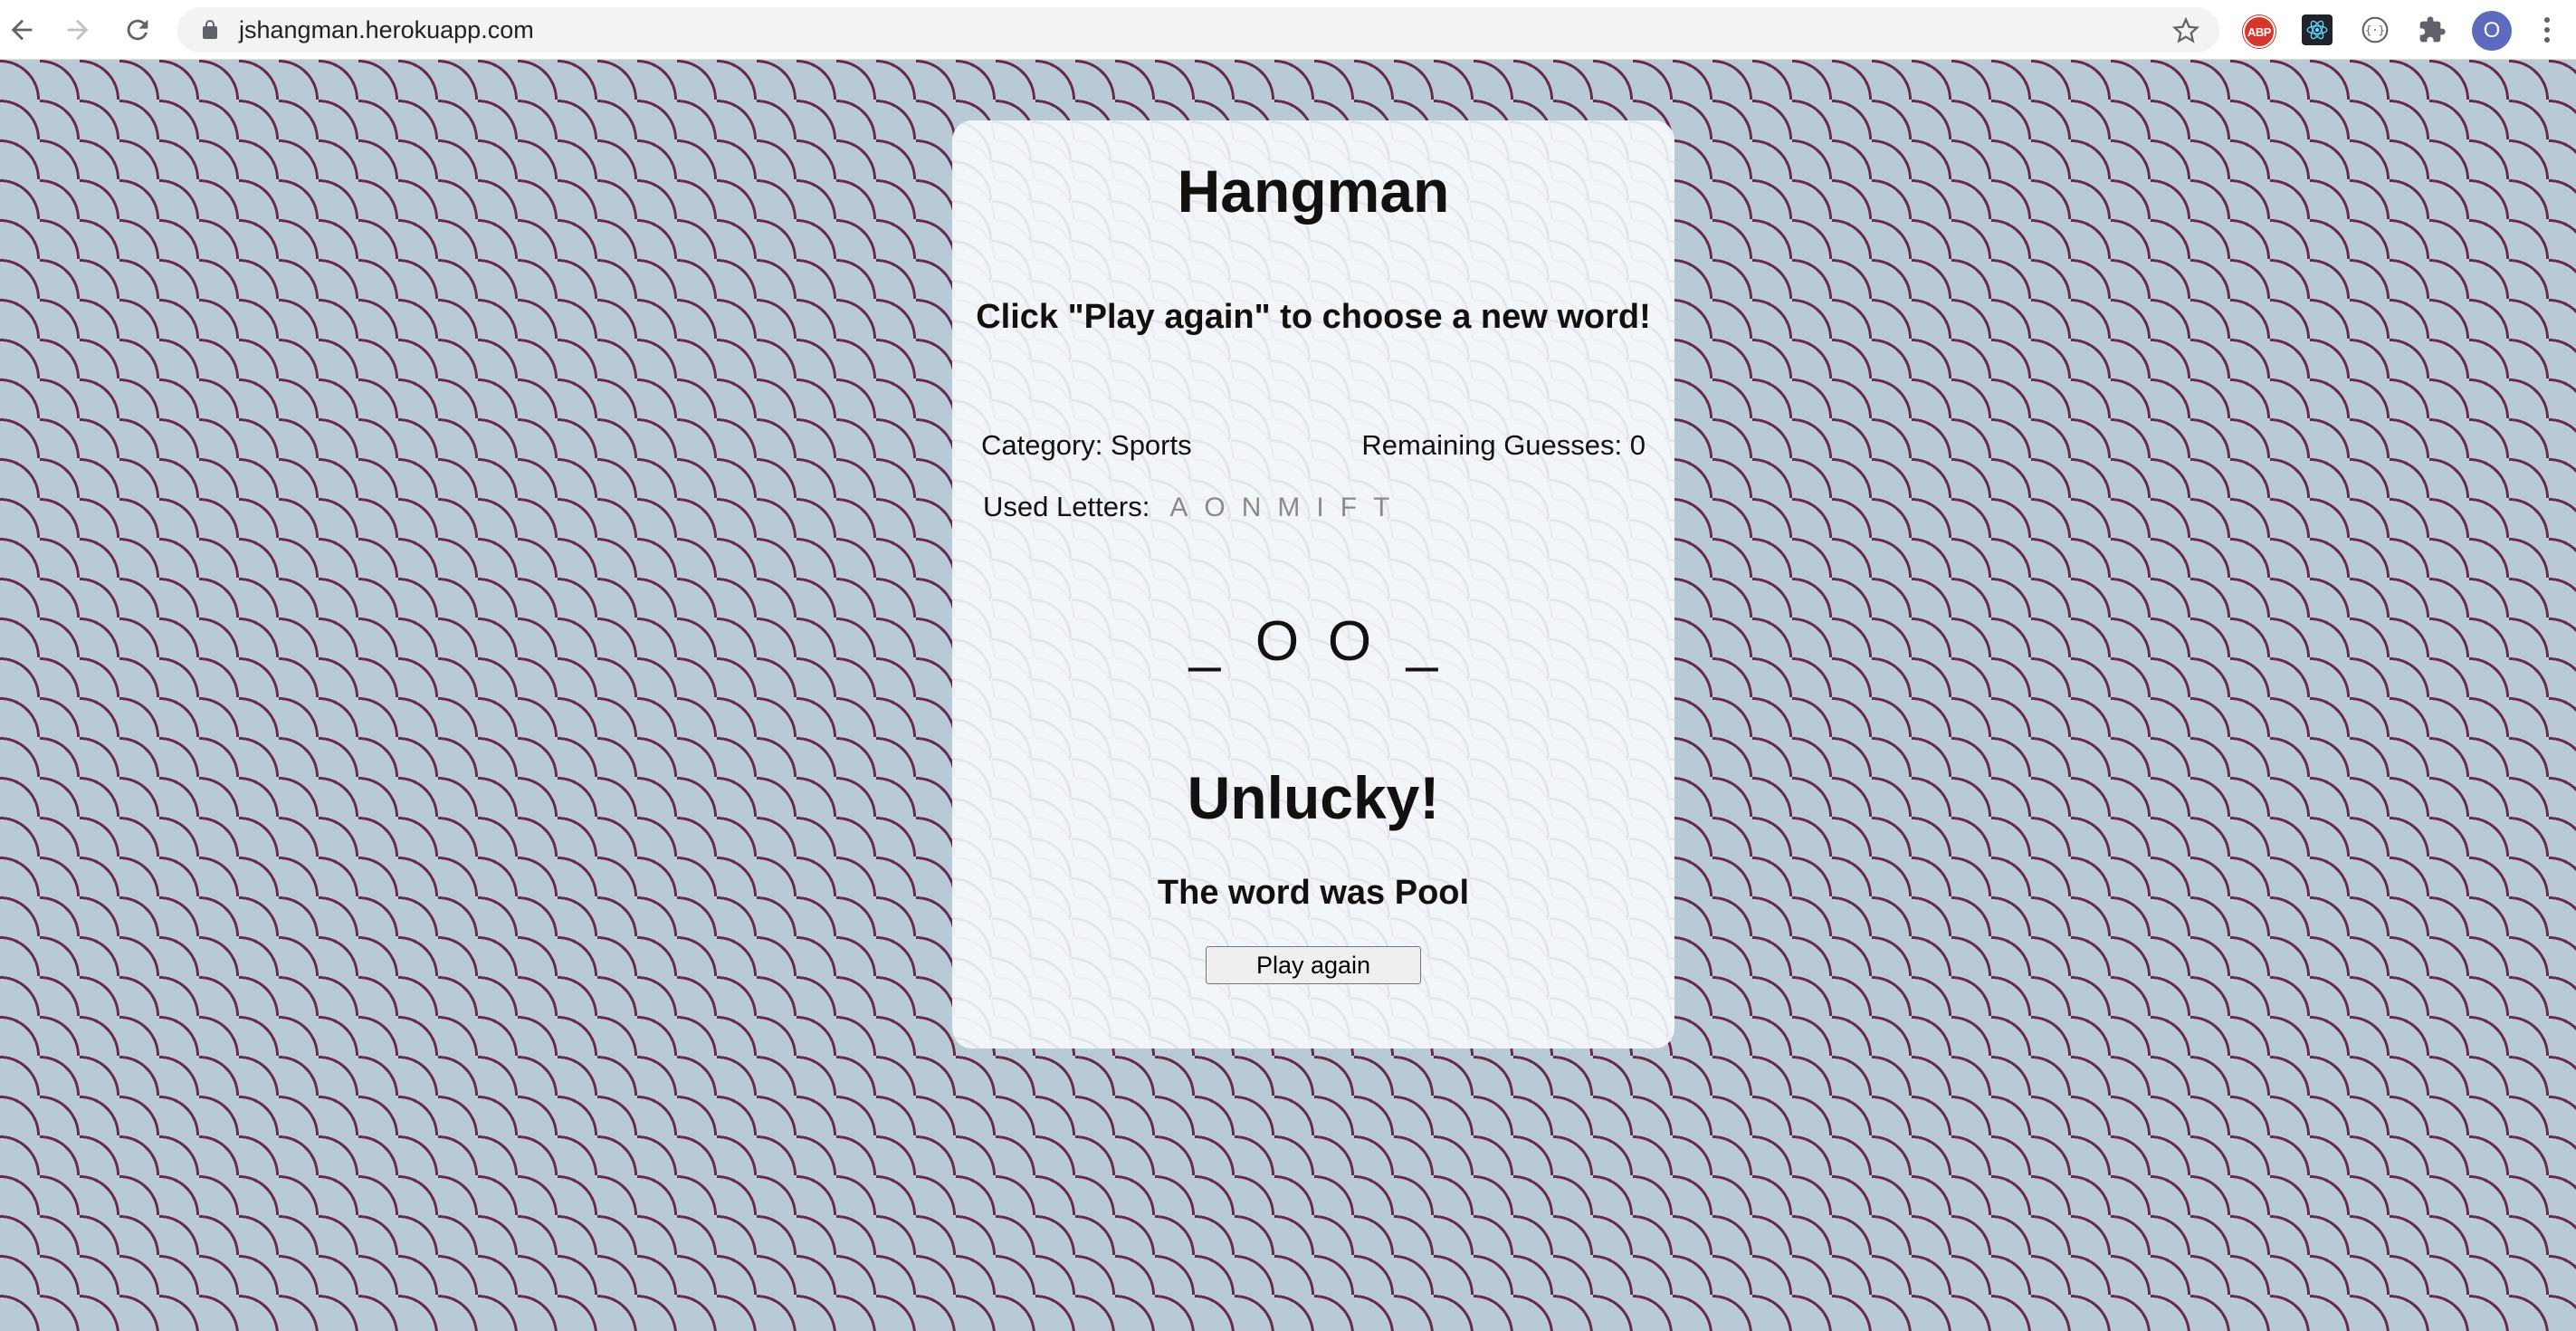 The image size is (2576, 1331). Describe the element at coordinates (1320, 507) in the screenshot. I see `used-letter: I` at that location.